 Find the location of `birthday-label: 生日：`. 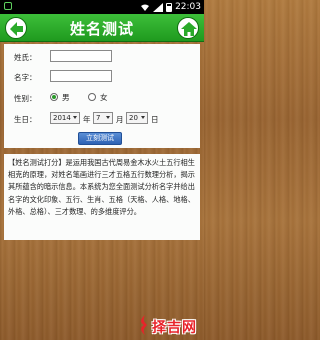

birthday-label: 生日： is located at coordinates (25, 119).